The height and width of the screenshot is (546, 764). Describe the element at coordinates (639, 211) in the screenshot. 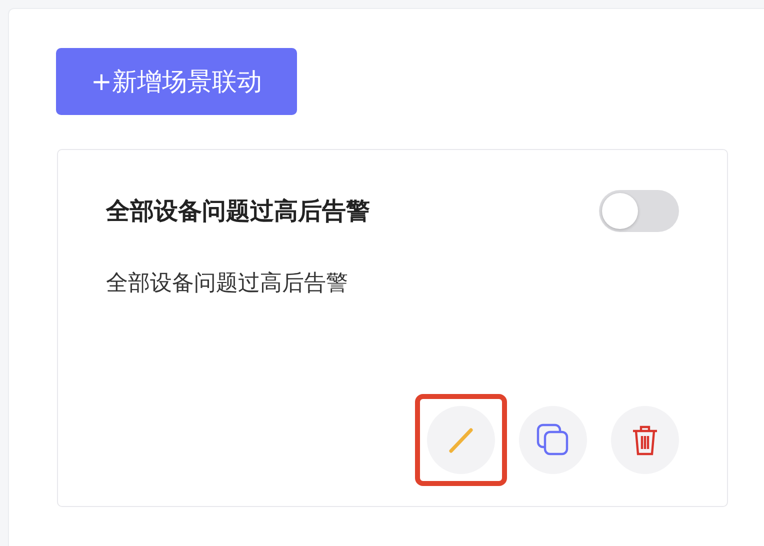

I see `toggle-switch` at that location.